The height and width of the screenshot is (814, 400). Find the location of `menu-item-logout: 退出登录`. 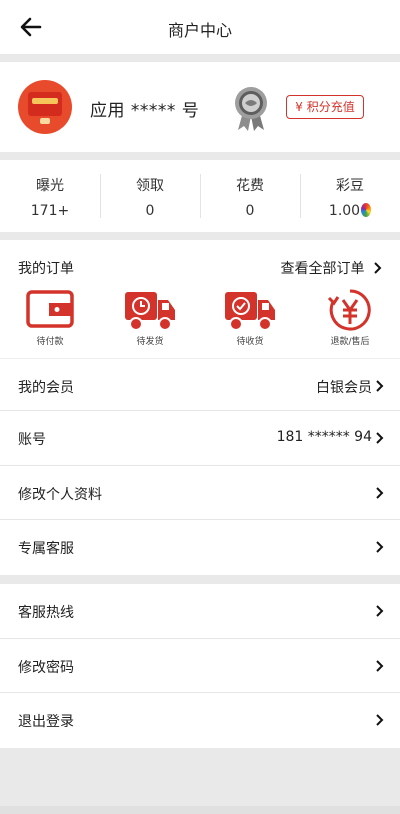

menu-item-logout: 退出登录 is located at coordinates (200, 720).